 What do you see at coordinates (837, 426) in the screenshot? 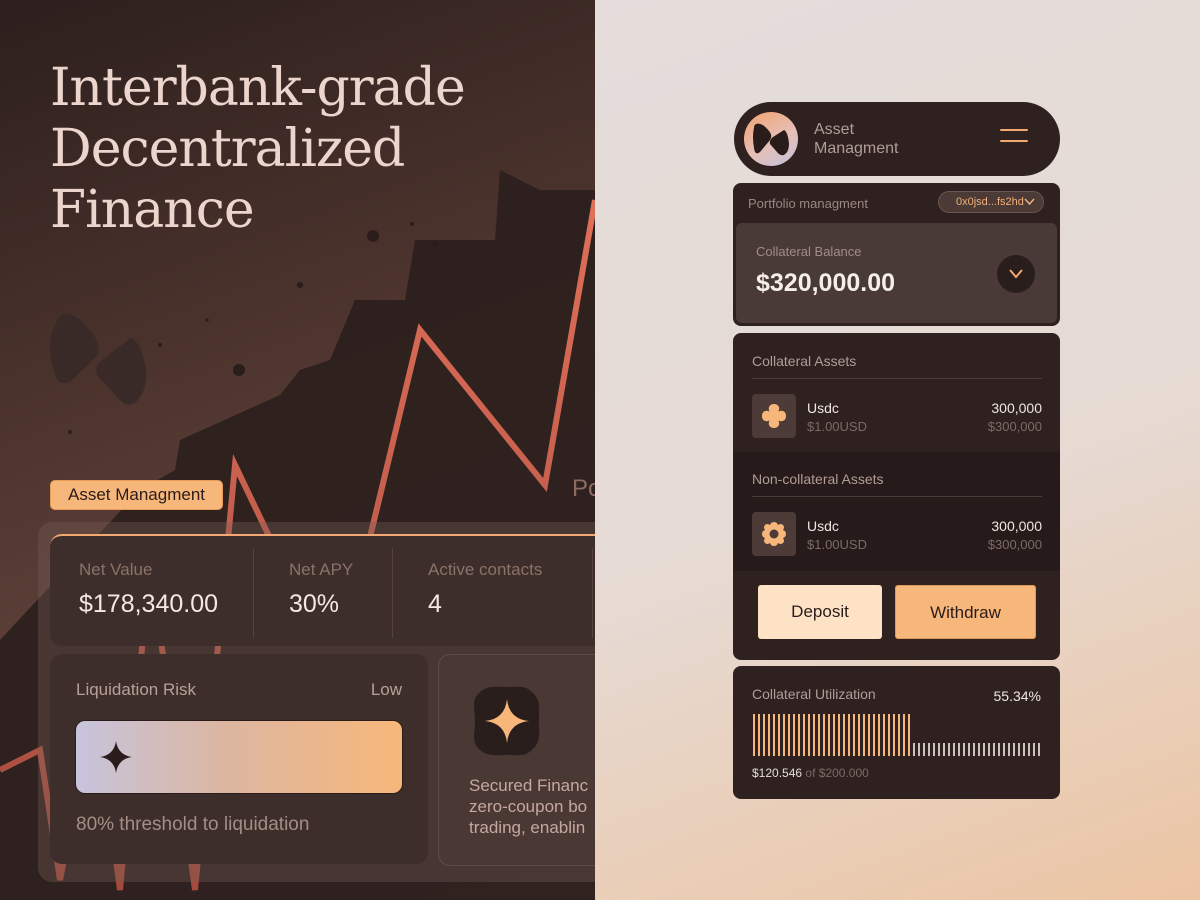
I see `asset-price: $1.00USD` at bounding box center [837, 426].